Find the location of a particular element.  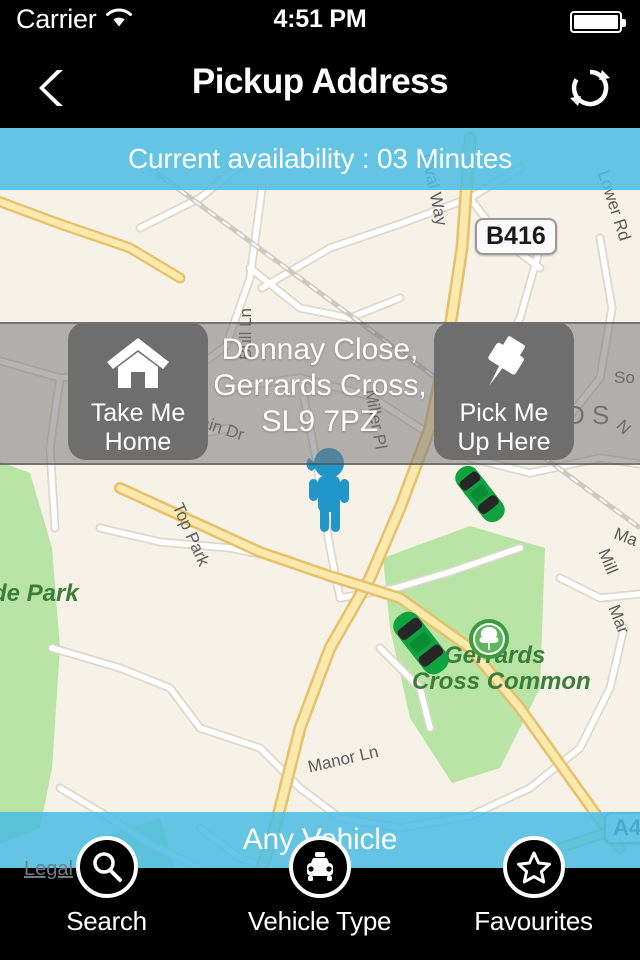

tab-favourites-label: Favourites is located at coordinates (533, 921).